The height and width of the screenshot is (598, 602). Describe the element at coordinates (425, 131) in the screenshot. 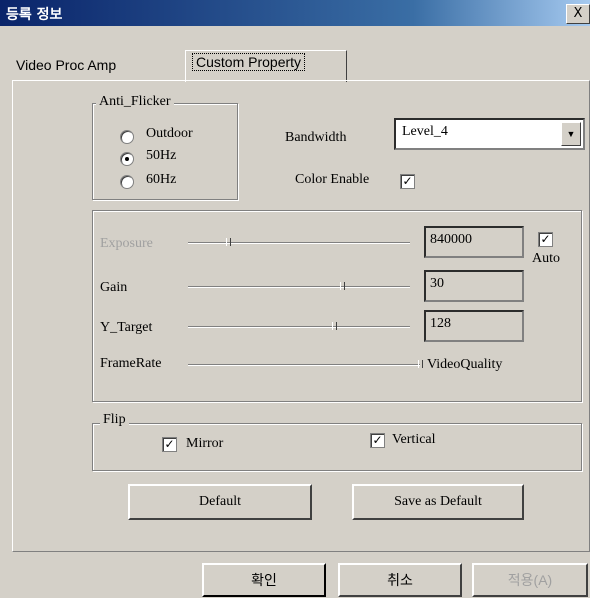

I see `bandwidth-value: Level_4` at that location.